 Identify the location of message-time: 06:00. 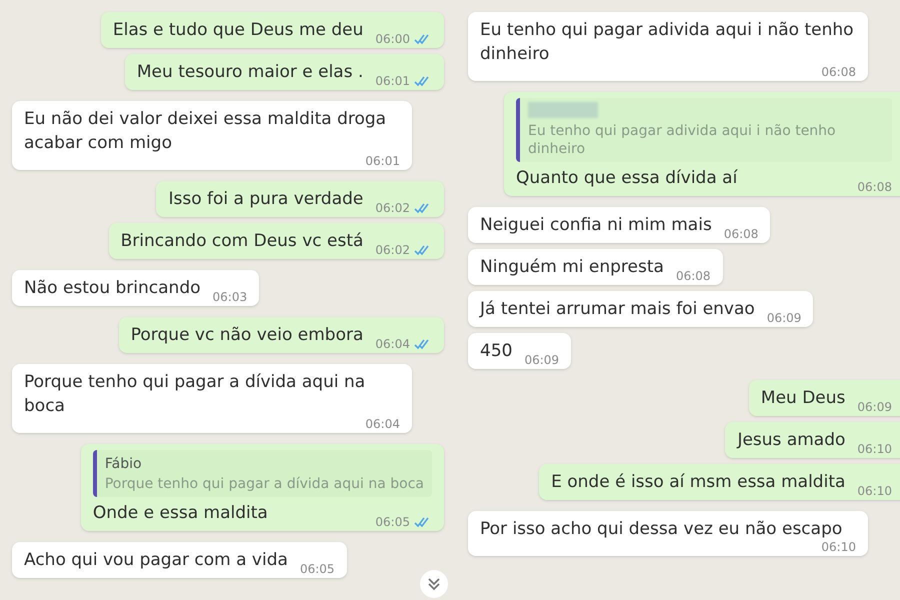
(392, 39).